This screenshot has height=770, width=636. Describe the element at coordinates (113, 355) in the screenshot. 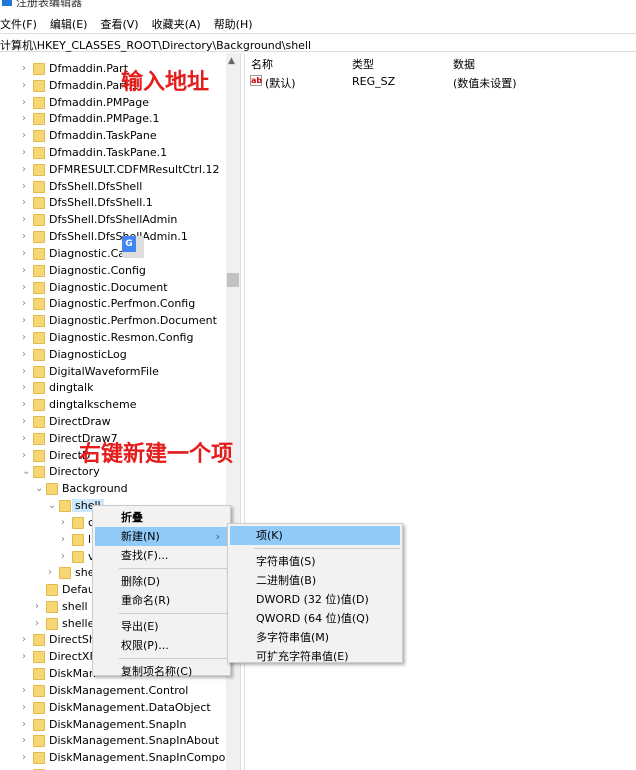

I see `tree-item: › DiagnosticLog` at that location.